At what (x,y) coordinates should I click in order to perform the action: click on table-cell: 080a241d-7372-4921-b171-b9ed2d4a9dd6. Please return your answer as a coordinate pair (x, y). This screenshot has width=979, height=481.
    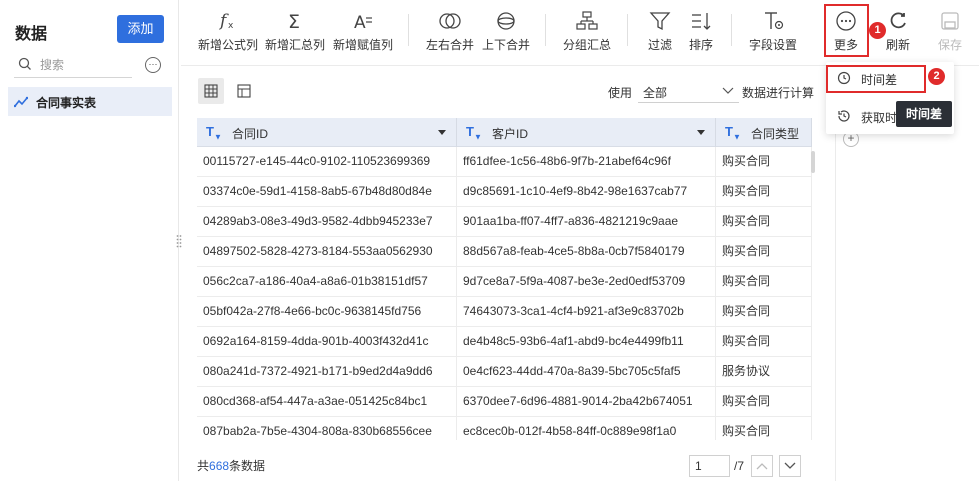
    Looking at the image, I should click on (327, 372).